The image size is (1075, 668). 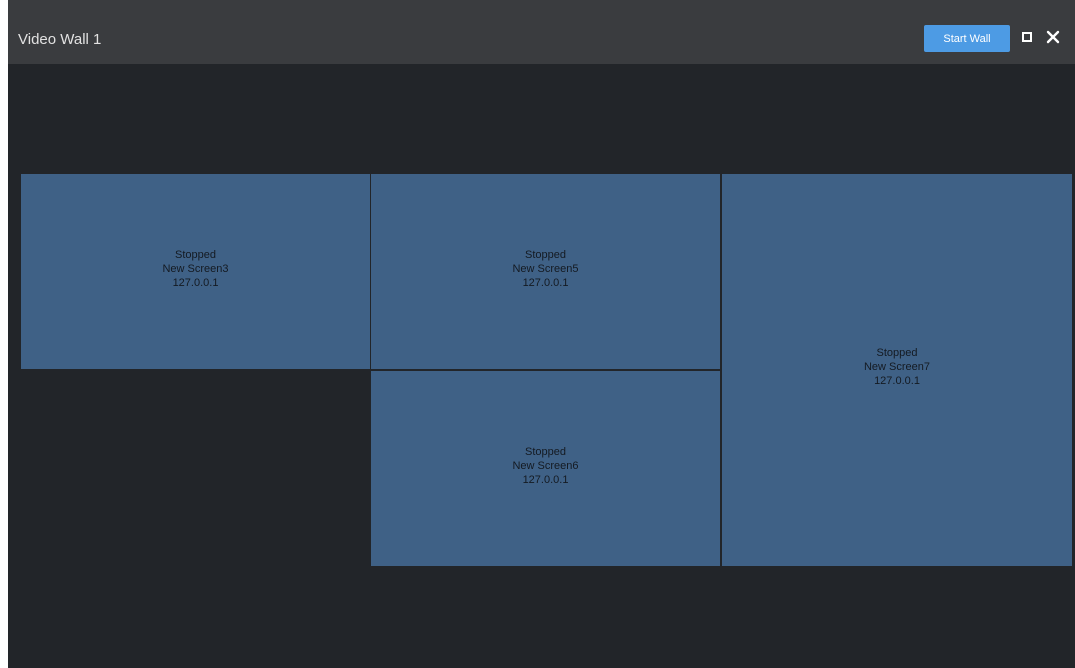 What do you see at coordinates (60, 39) in the screenshot?
I see `window-title: Video Wall 1` at bounding box center [60, 39].